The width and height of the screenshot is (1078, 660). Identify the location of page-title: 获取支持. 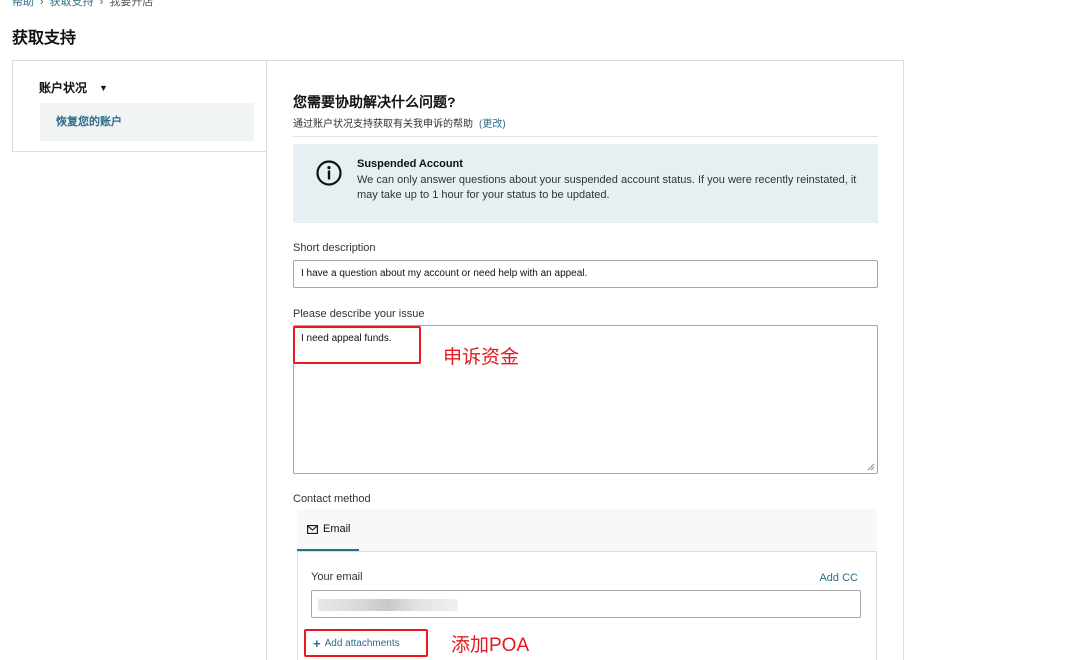
(44, 38).